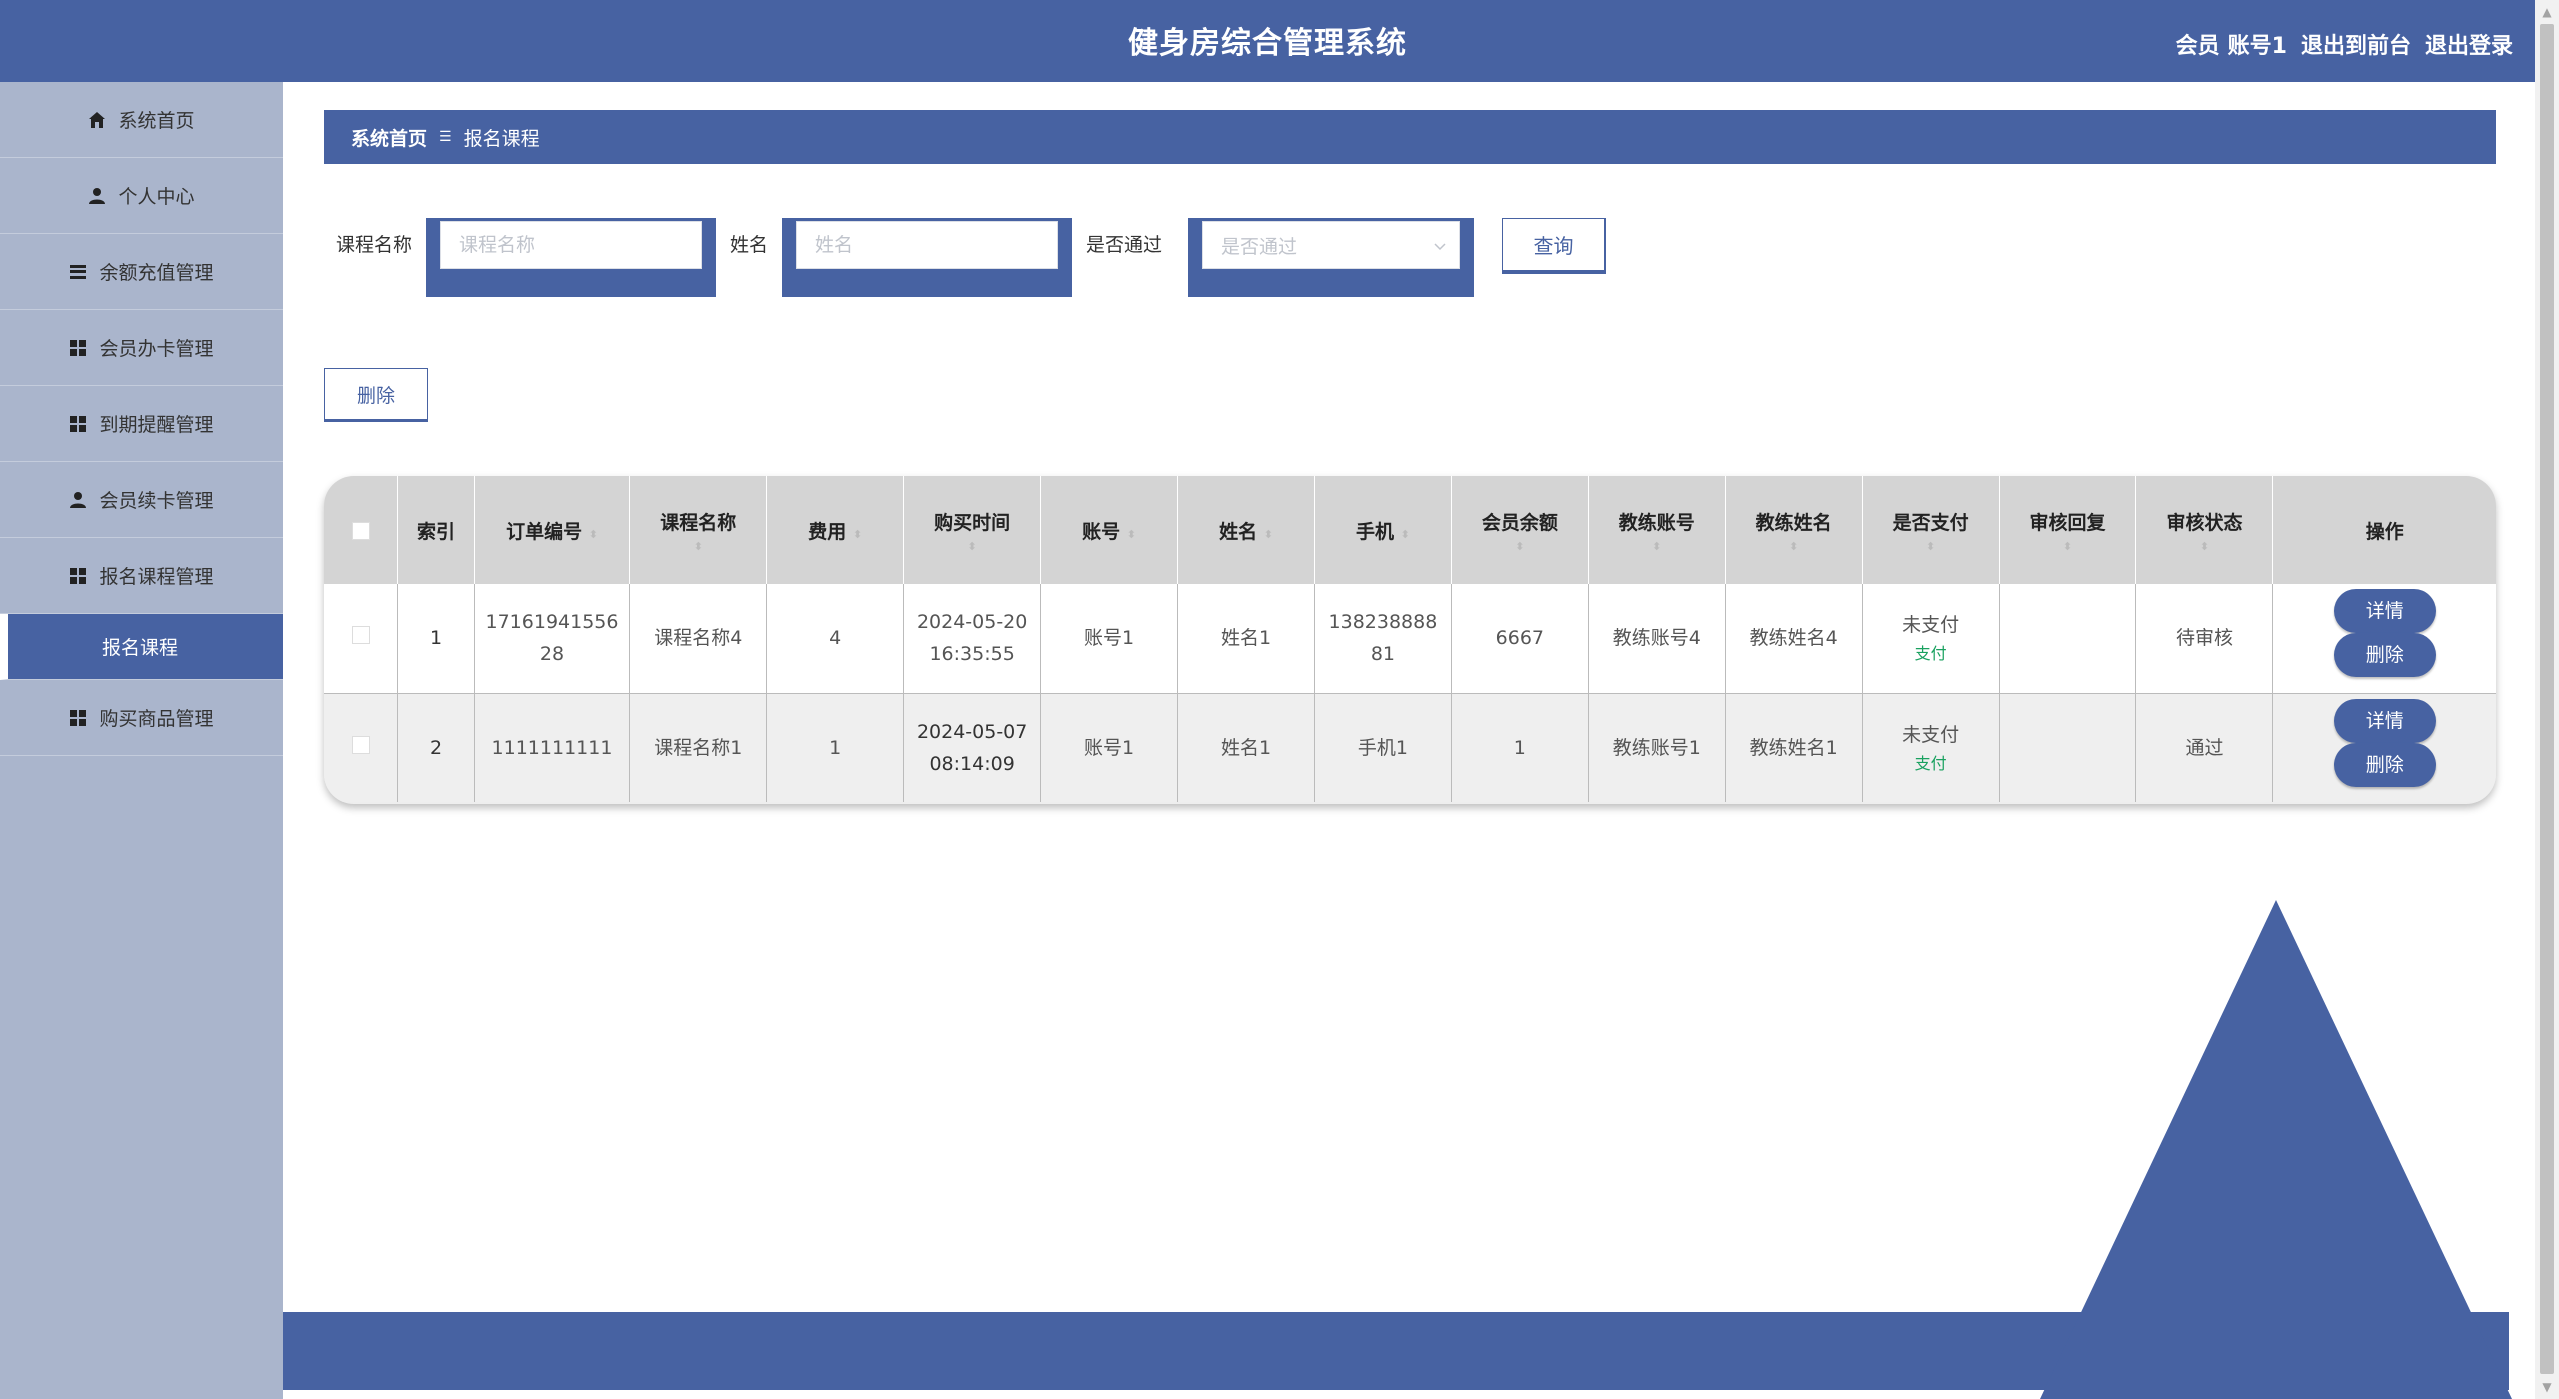  I want to click on cell-coach-account: 教练账号1, so click(1657, 747).